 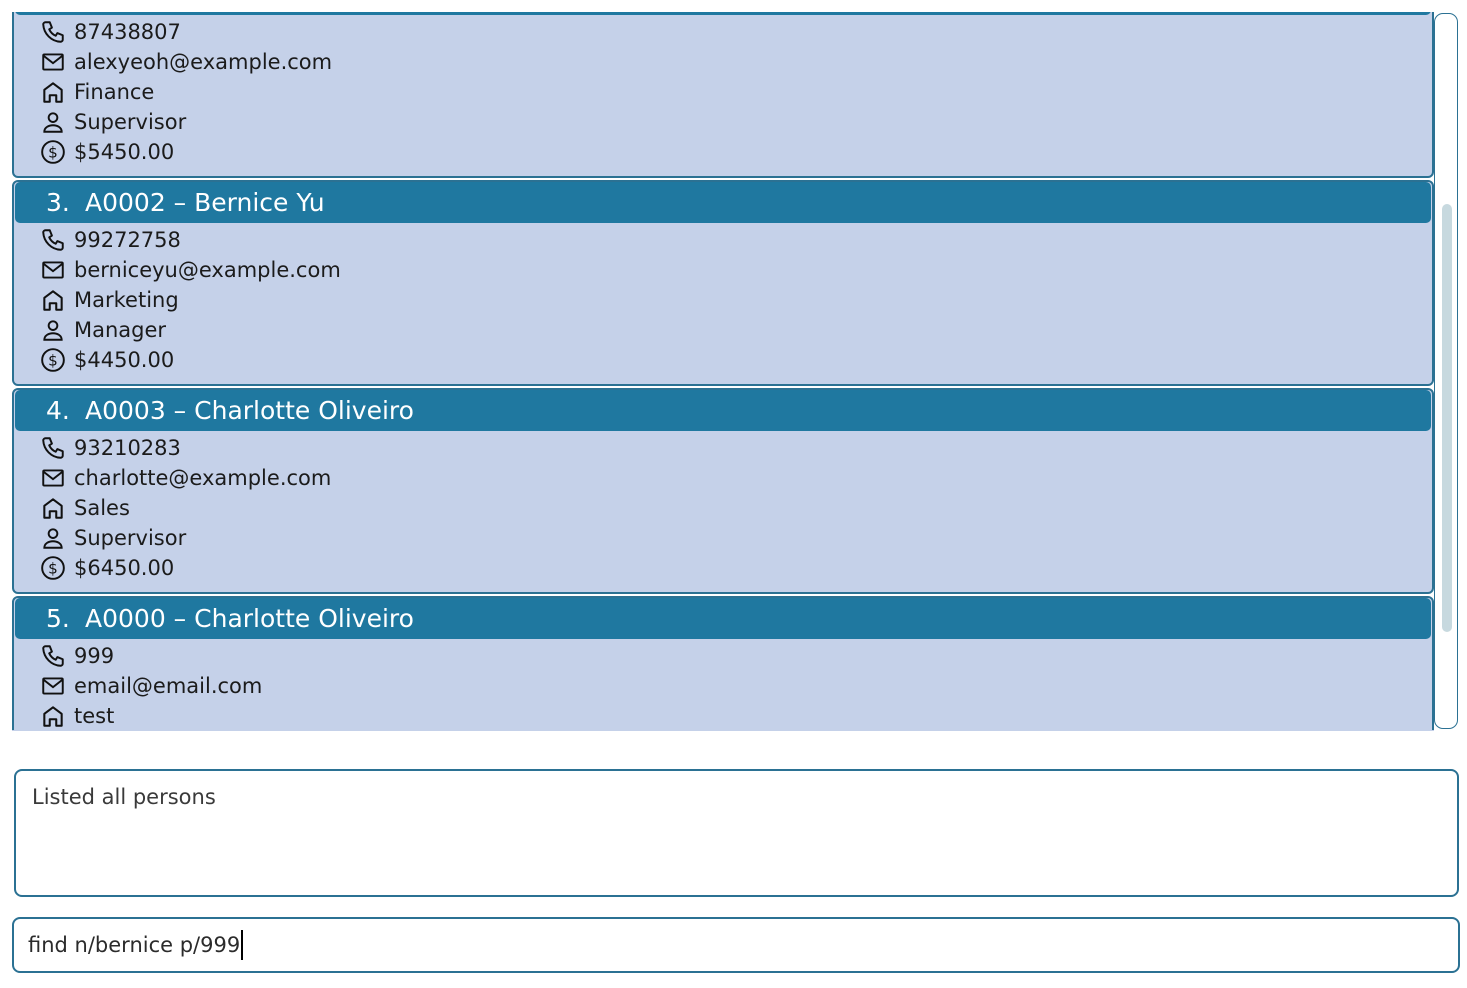 I want to click on command-text: find n/bernice p/999, so click(x=134, y=945).